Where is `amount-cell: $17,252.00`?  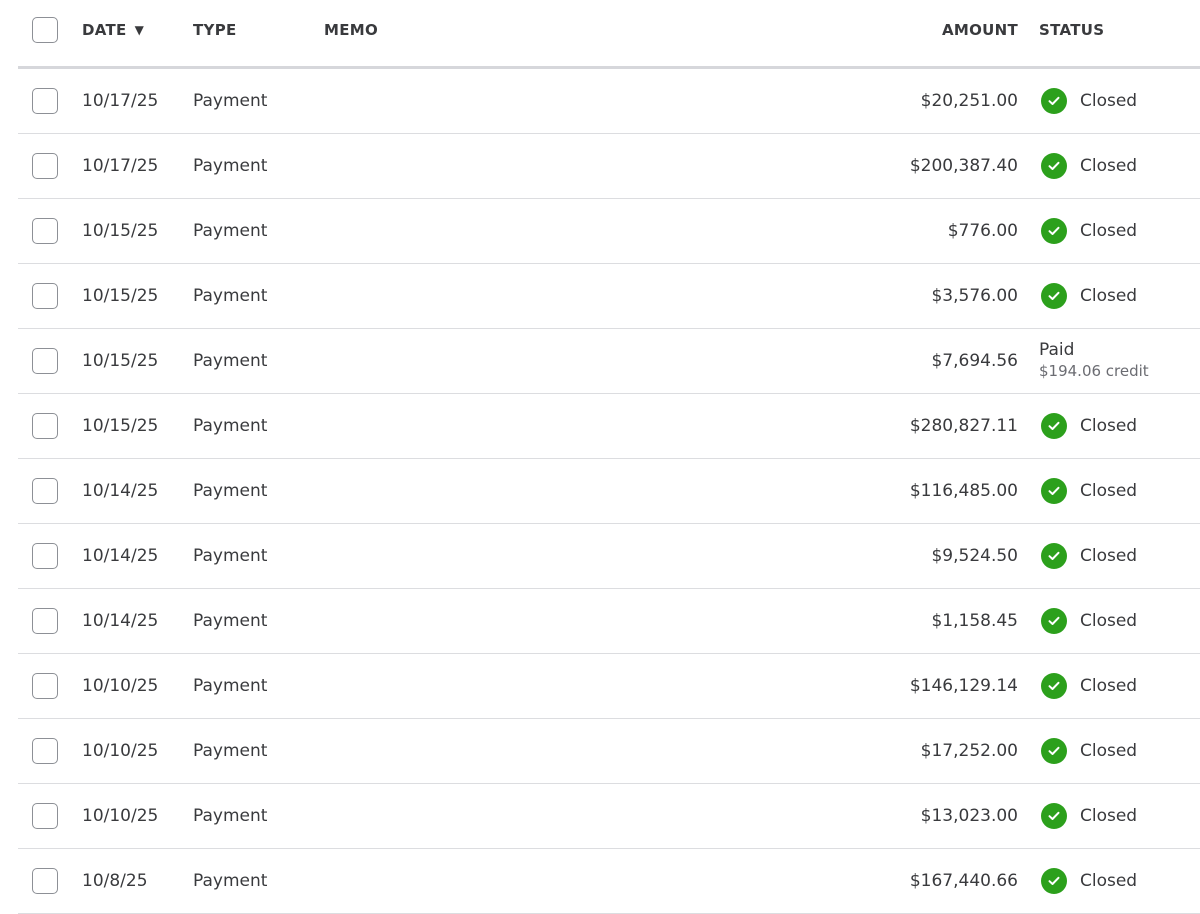 amount-cell: $17,252.00 is located at coordinates (969, 751).